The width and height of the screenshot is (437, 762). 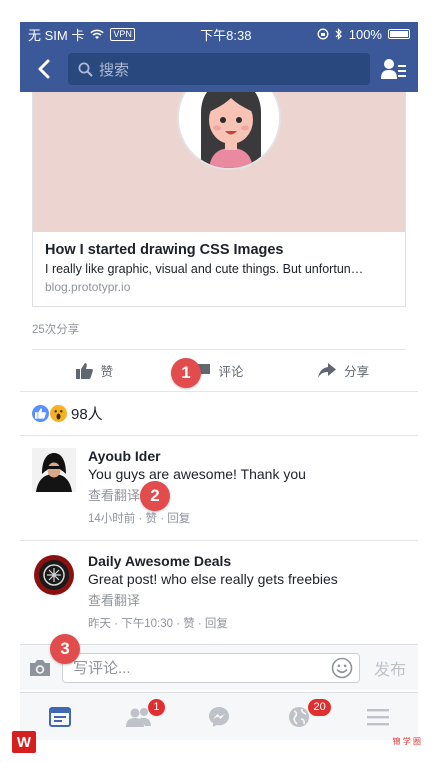 What do you see at coordinates (186, 373) in the screenshot?
I see `step-marker-1: 1` at bounding box center [186, 373].